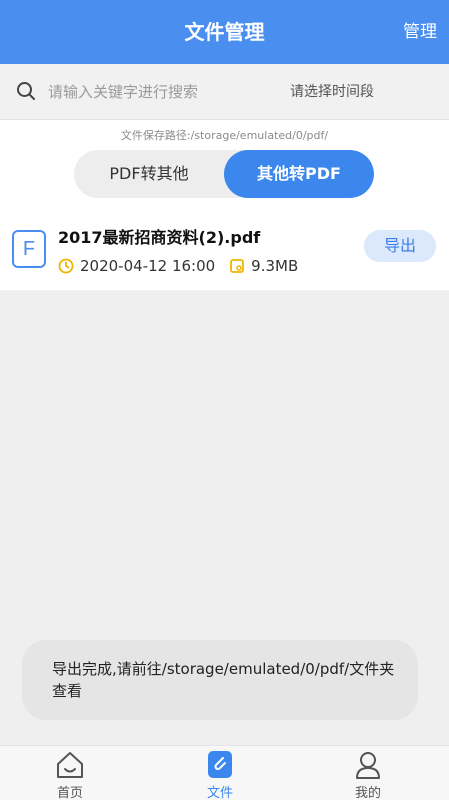  What do you see at coordinates (159, 237) in the screenshot?
I see `file-name: 2017最新招商资料(2).pdf` at bounding box center [159, 237].